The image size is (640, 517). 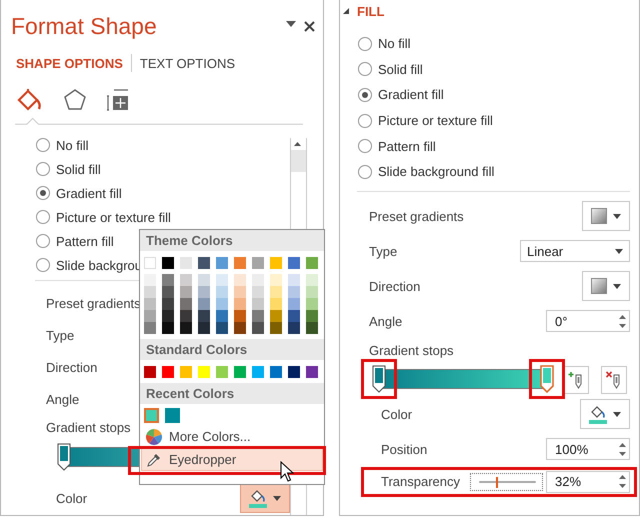 What do you see at coordinates (298, 161) in the screenshot?
I see `scrollbar-thumb` at bounding box center [298, 161].